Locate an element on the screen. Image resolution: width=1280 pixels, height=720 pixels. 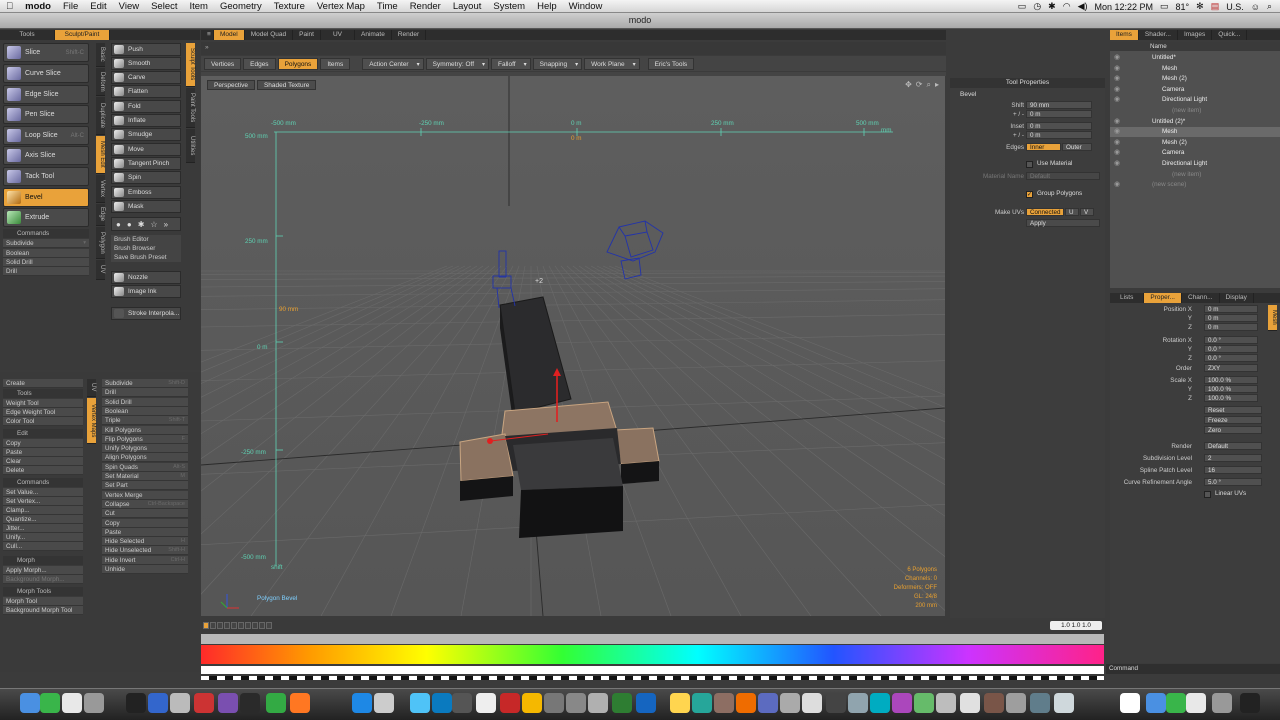
toolbar-symmetry-off: Symmetry: Off is located at coordinates (457, 64).